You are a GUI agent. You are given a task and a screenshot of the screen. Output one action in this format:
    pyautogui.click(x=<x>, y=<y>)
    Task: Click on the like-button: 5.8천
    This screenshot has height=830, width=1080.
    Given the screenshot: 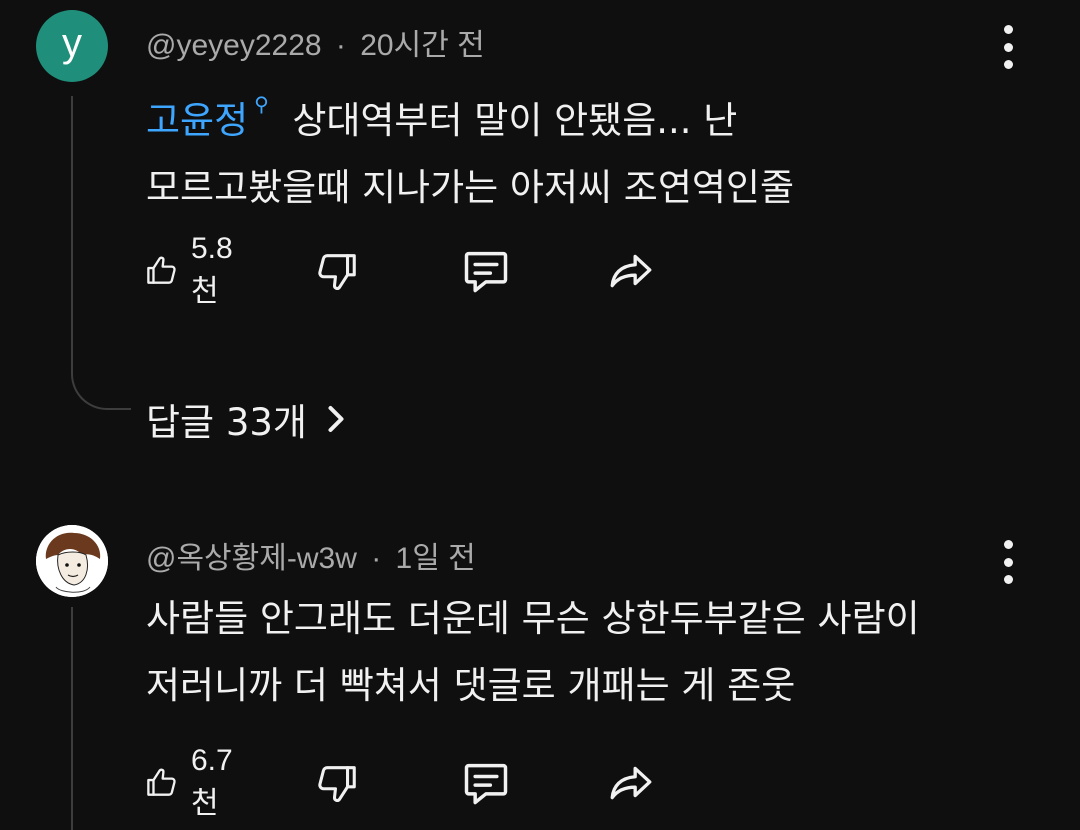 What is the action you would take?
    pyautogui.click(x=194, y=270)
    